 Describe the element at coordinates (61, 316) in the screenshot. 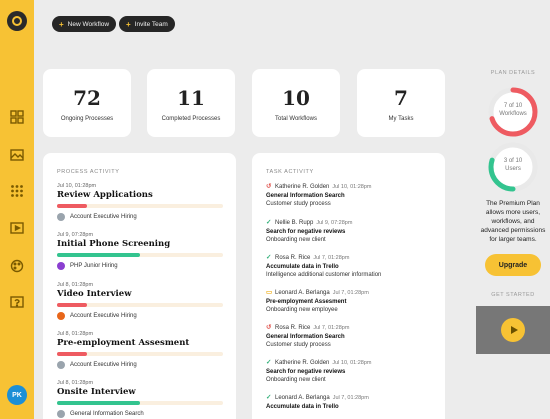

I see `orange-dot-icon` at that location.